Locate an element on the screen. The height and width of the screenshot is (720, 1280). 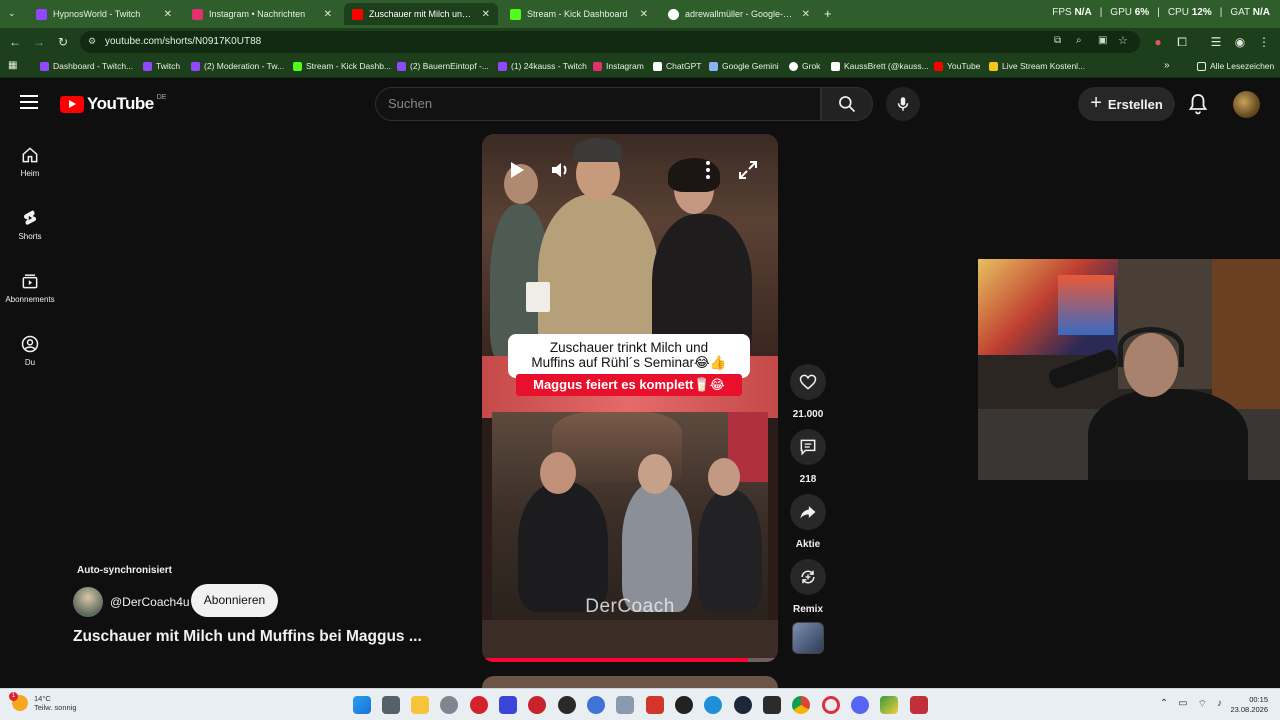
bookmark-star-icon: ☆ is located at coordinates (1123, 40).